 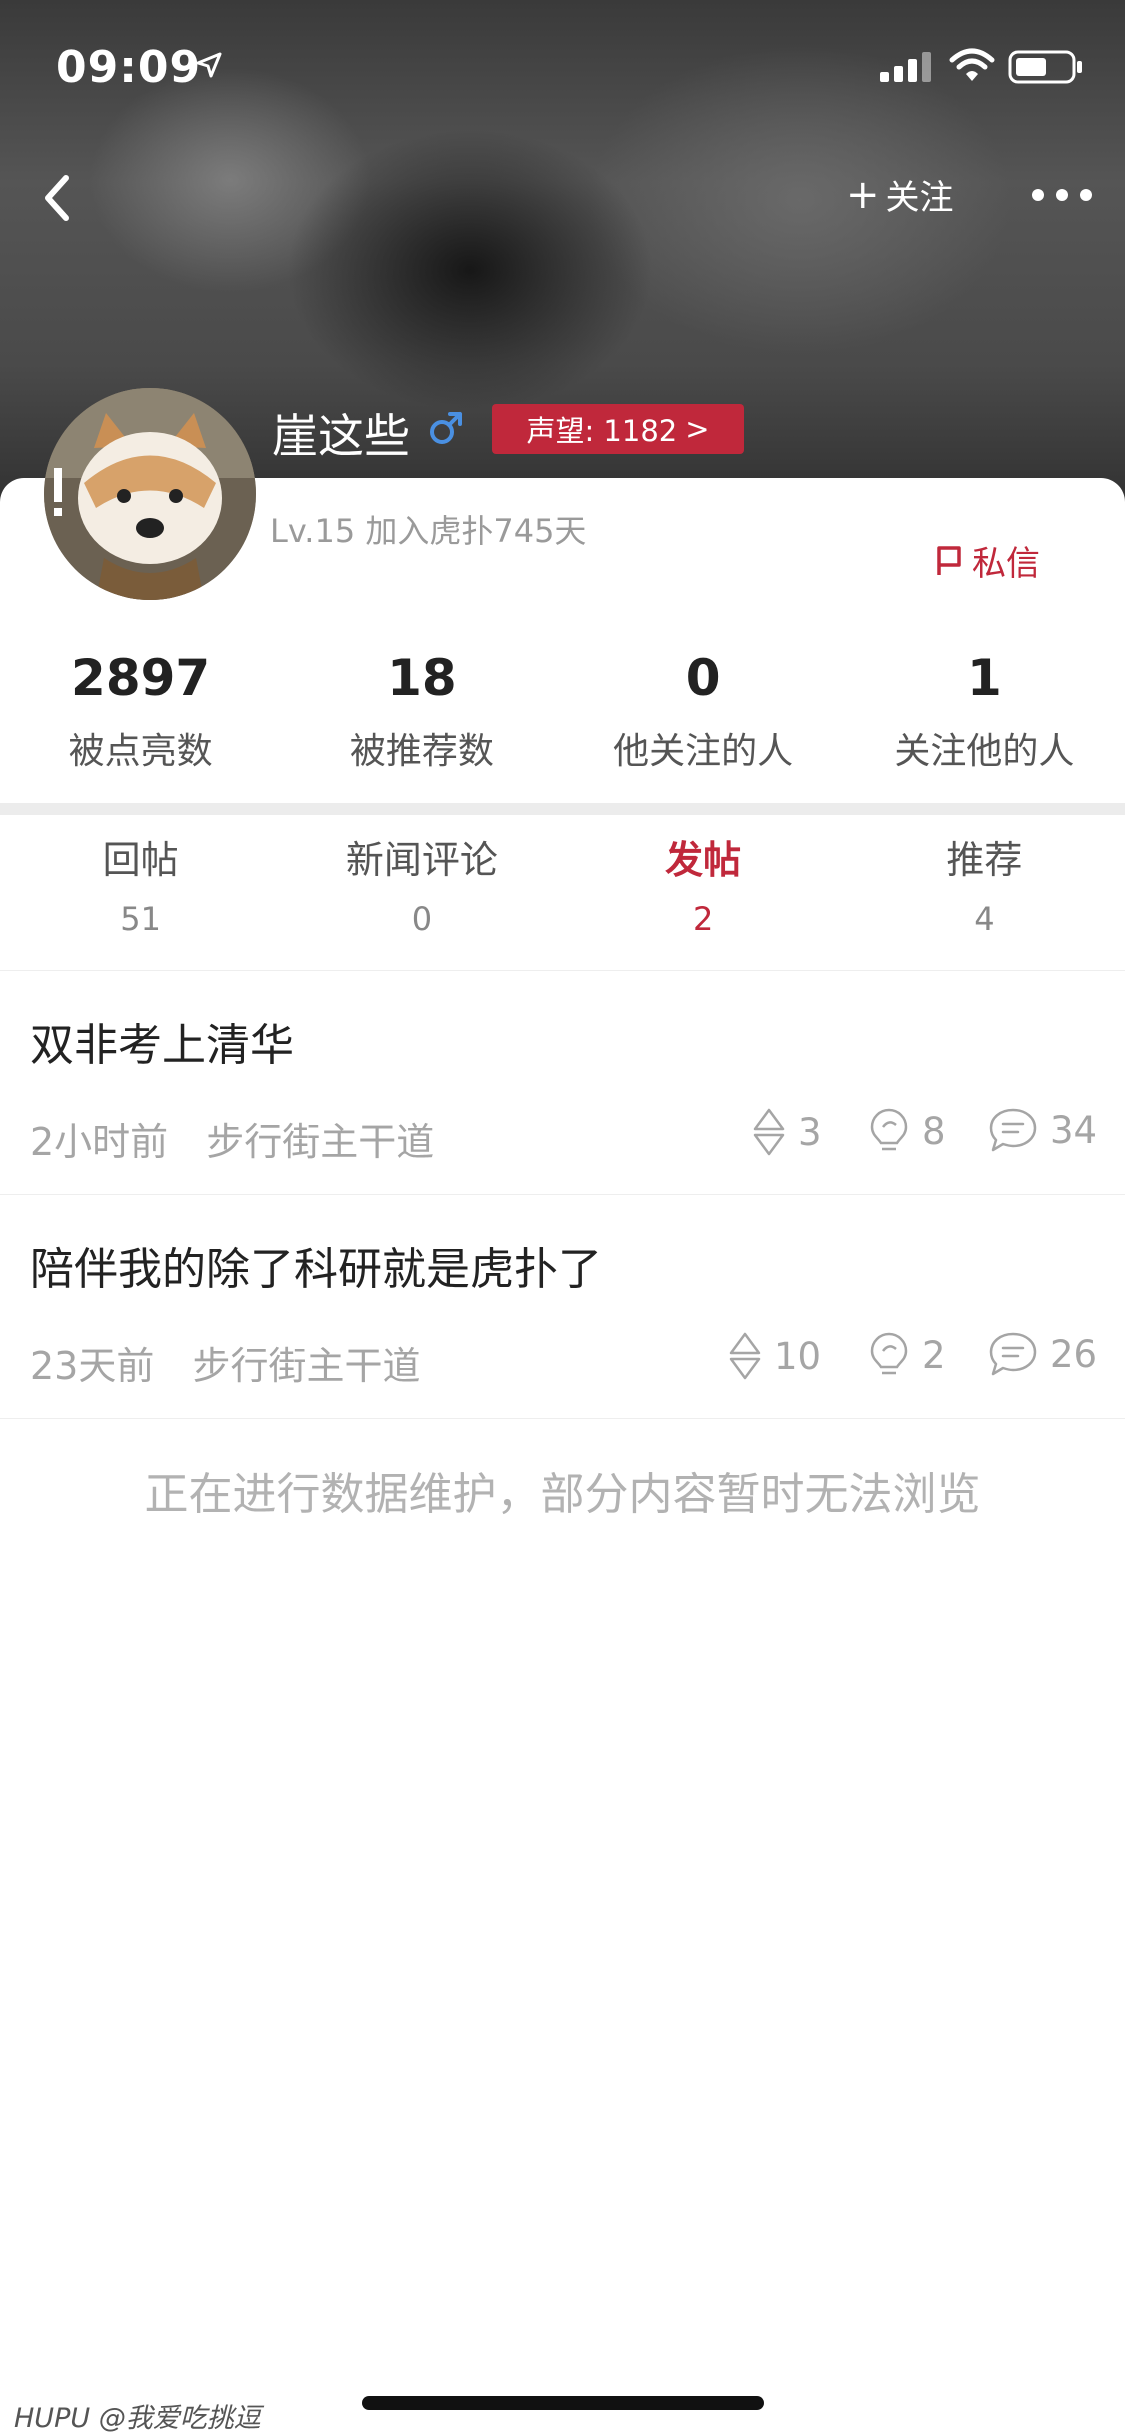 What do you see at coordinates (984, 899) in the screenshot?
I see `tab-recommend: 推荐 4` at bounding box center [984, 899].